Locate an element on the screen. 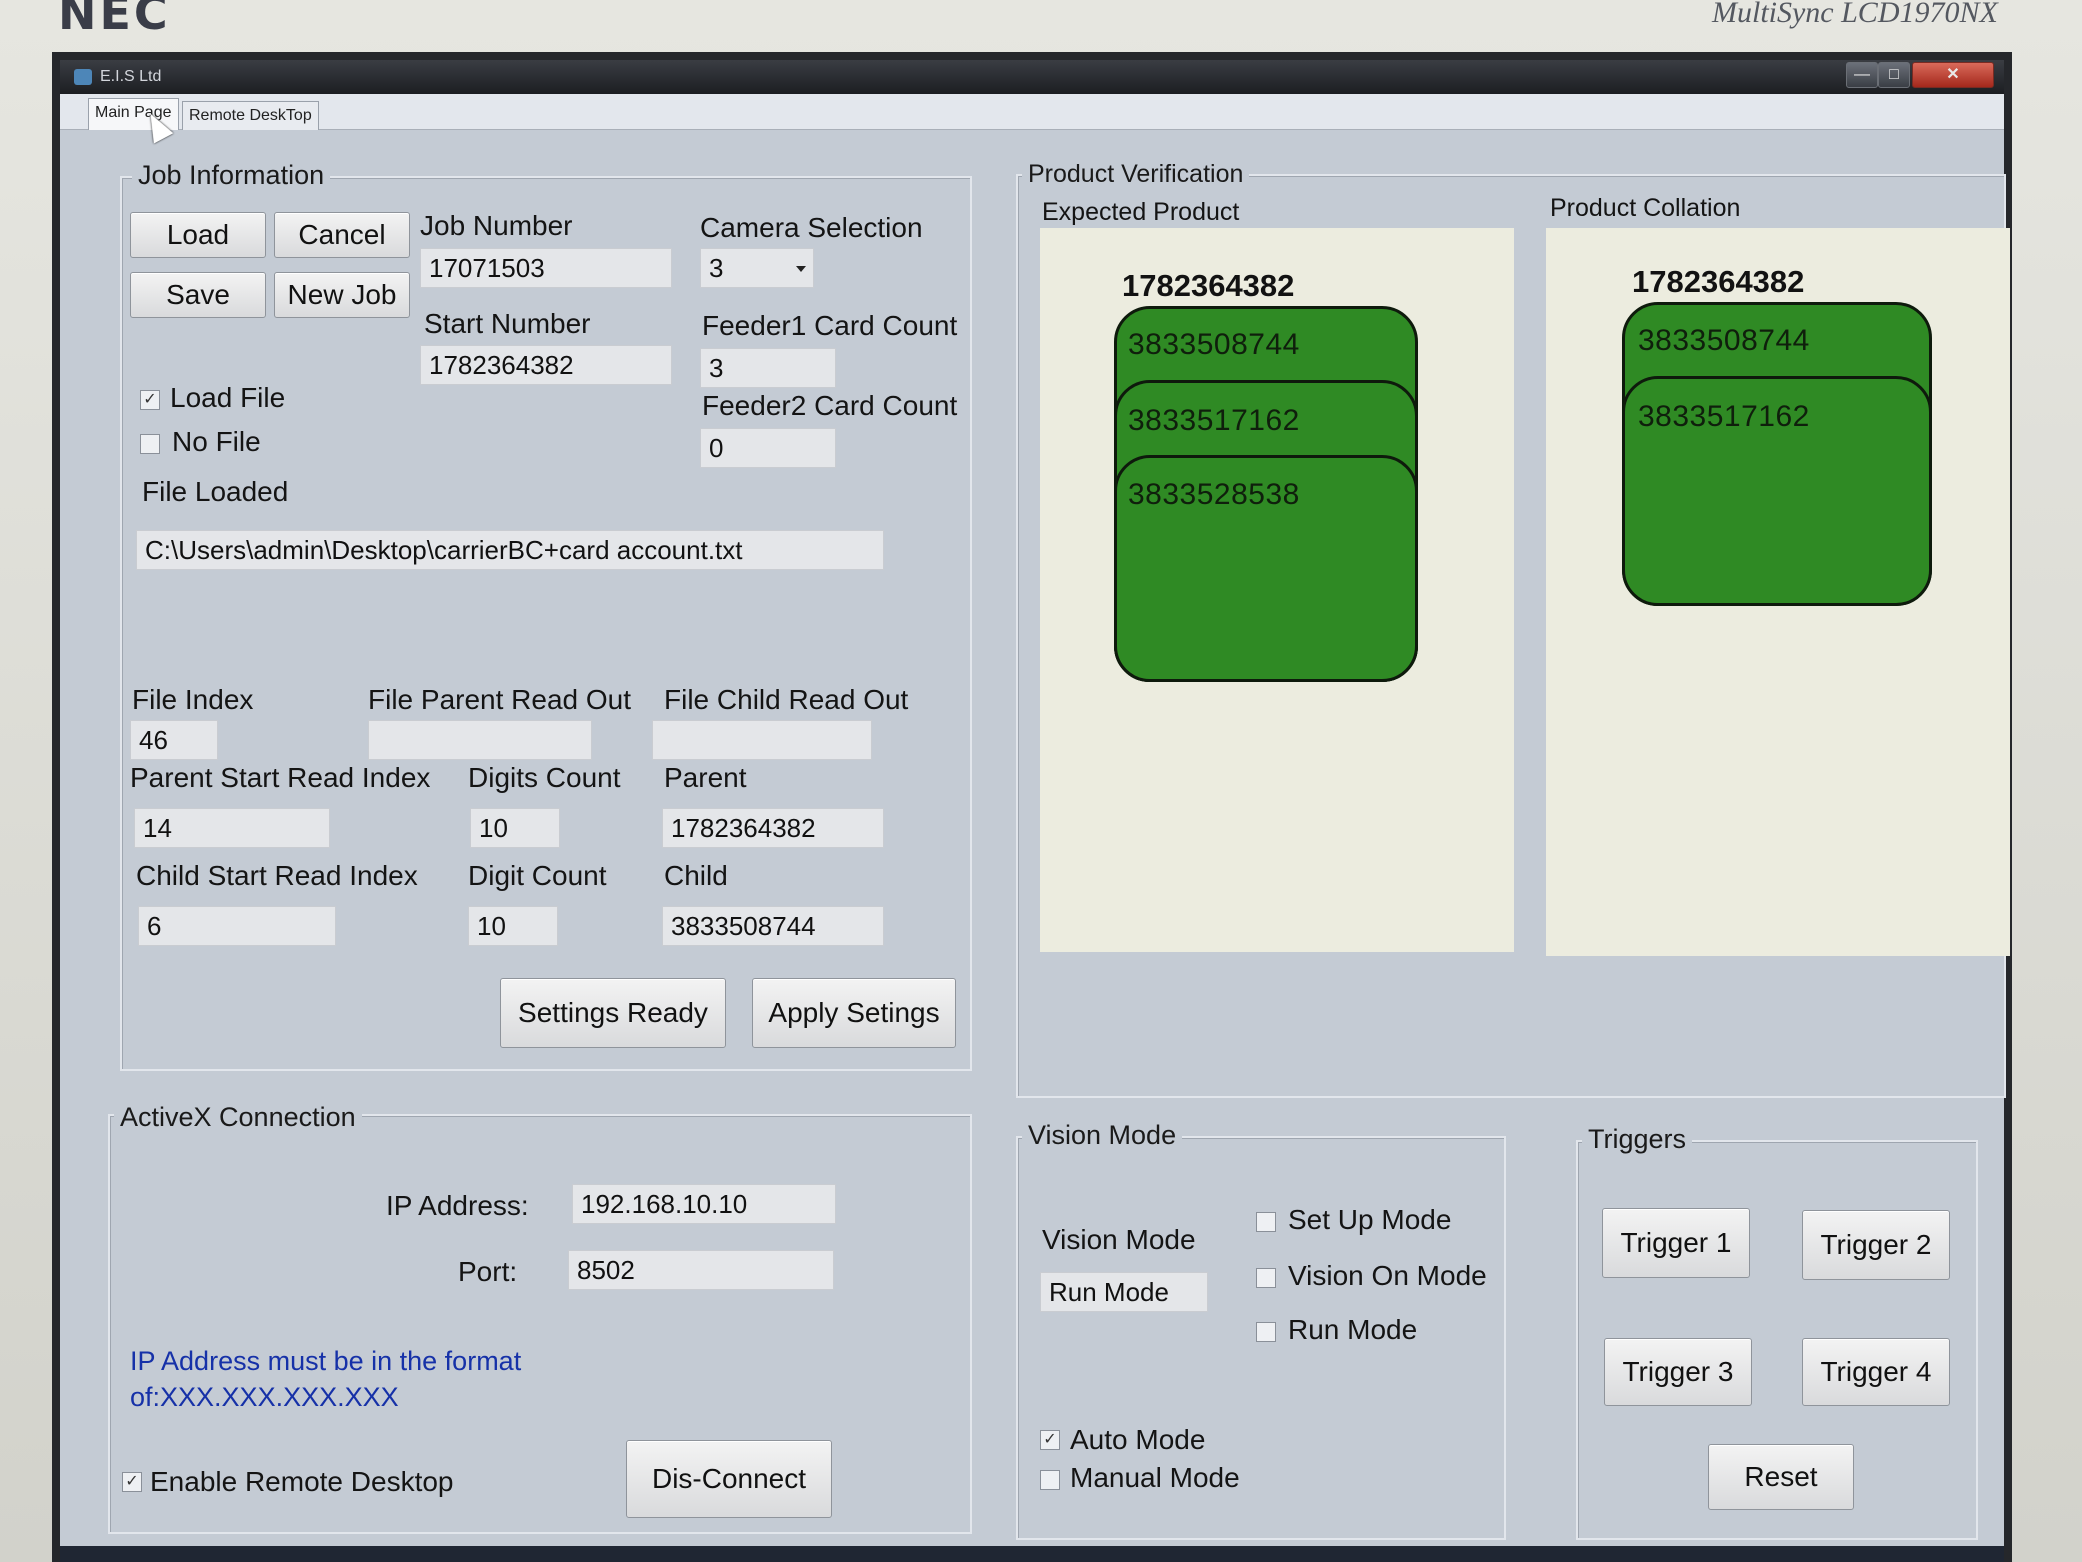 The height and width of the screenshot is (1562, 2082). activex-connection-legend: ActiveX Connection is located at coordinates (238, 1117).